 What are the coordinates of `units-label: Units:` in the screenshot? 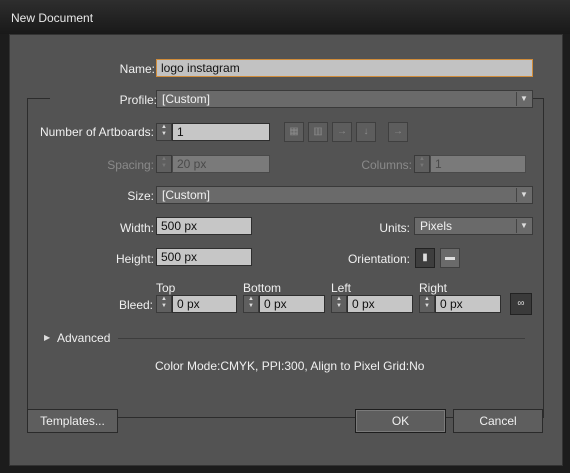 It's located at (394, 228).